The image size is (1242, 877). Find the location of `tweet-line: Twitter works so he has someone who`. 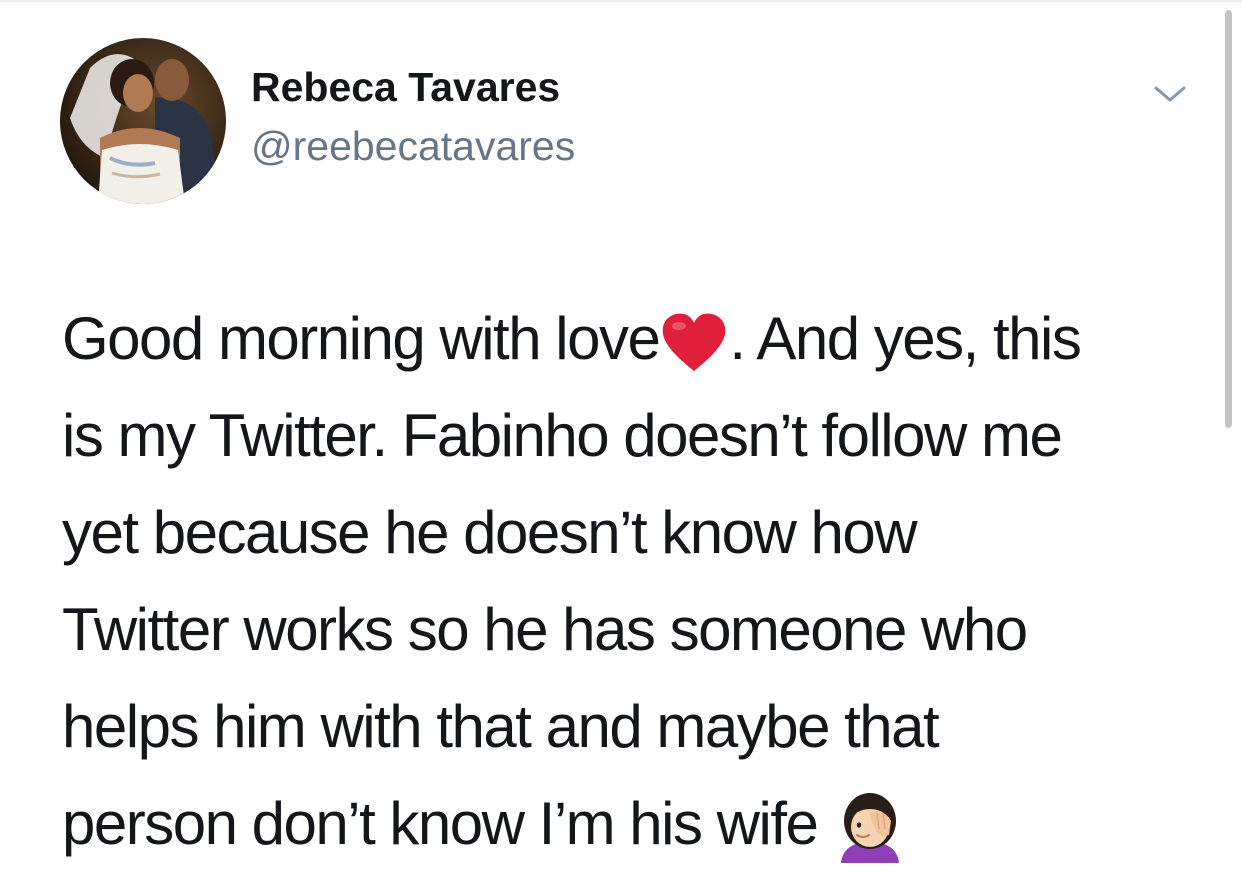

tweet-line: Twitter works so he has someone who is located at coordinates (545, 629).